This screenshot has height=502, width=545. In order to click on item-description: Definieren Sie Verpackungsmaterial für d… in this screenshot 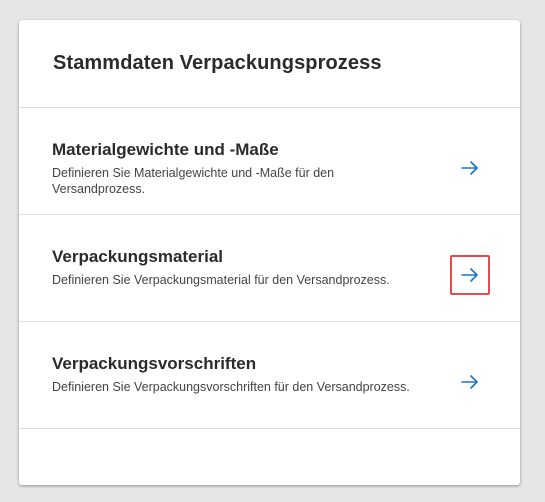, I will do `click(221, 280)`.